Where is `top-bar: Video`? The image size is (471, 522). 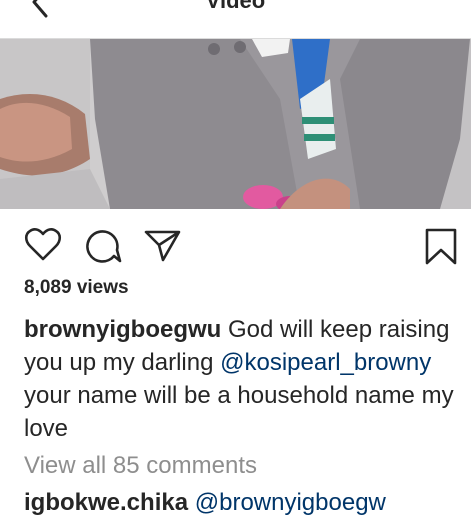
top-bar: Video is located at coordinates (235, 19).